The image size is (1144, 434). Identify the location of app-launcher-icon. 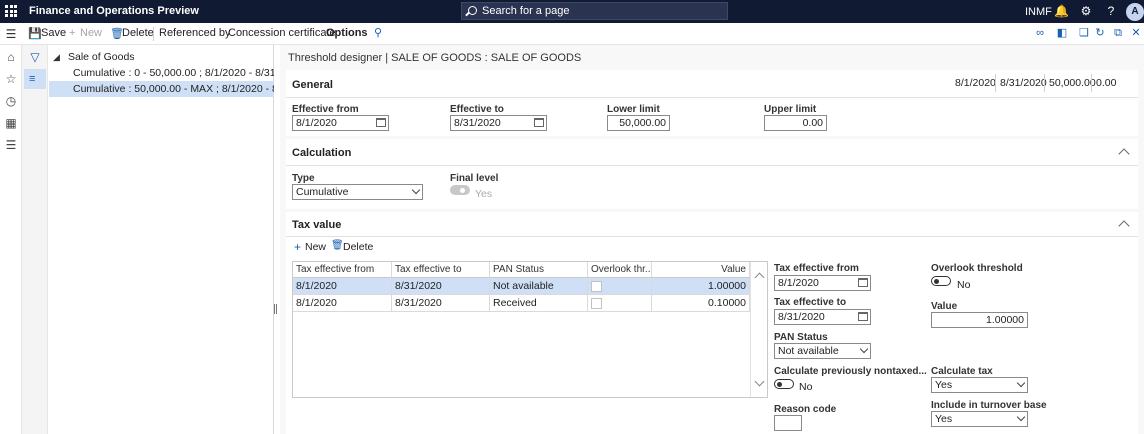
(11, 11).